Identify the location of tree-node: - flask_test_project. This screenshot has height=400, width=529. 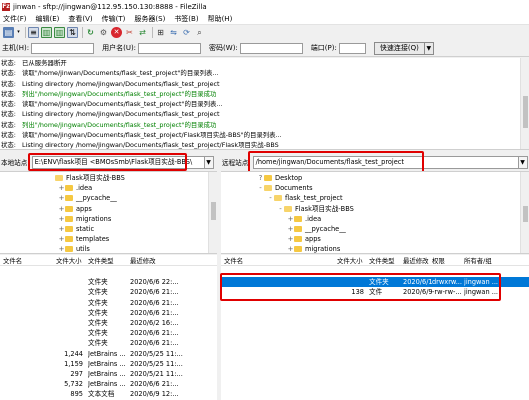
(304, 198).